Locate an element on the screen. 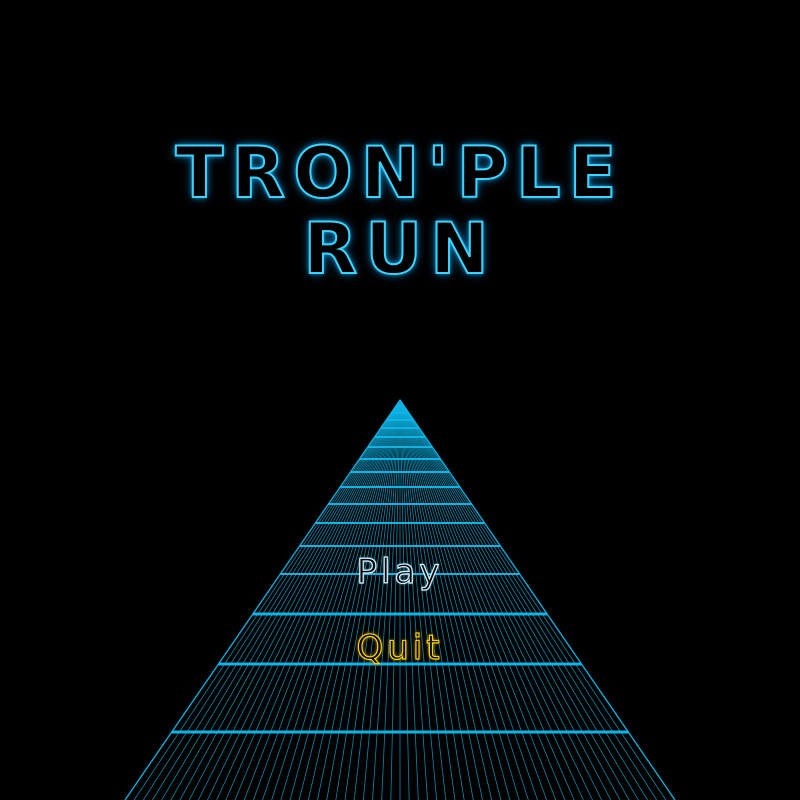 The image size is (800, 800). game-title-line-2: RUN is located at coordinates (399, 249).